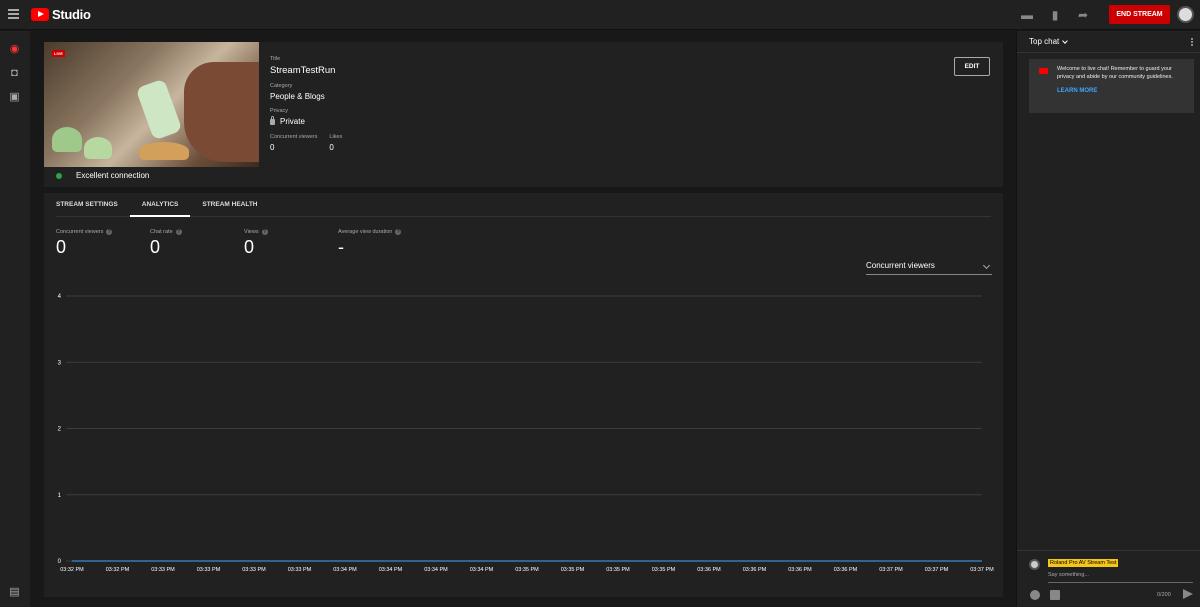 Image resolution: width=1200 pixels, height=607 pixels. Describe the element at coordinates (1192, 42) in the screenshot. I see `more-options-icon` at that location.